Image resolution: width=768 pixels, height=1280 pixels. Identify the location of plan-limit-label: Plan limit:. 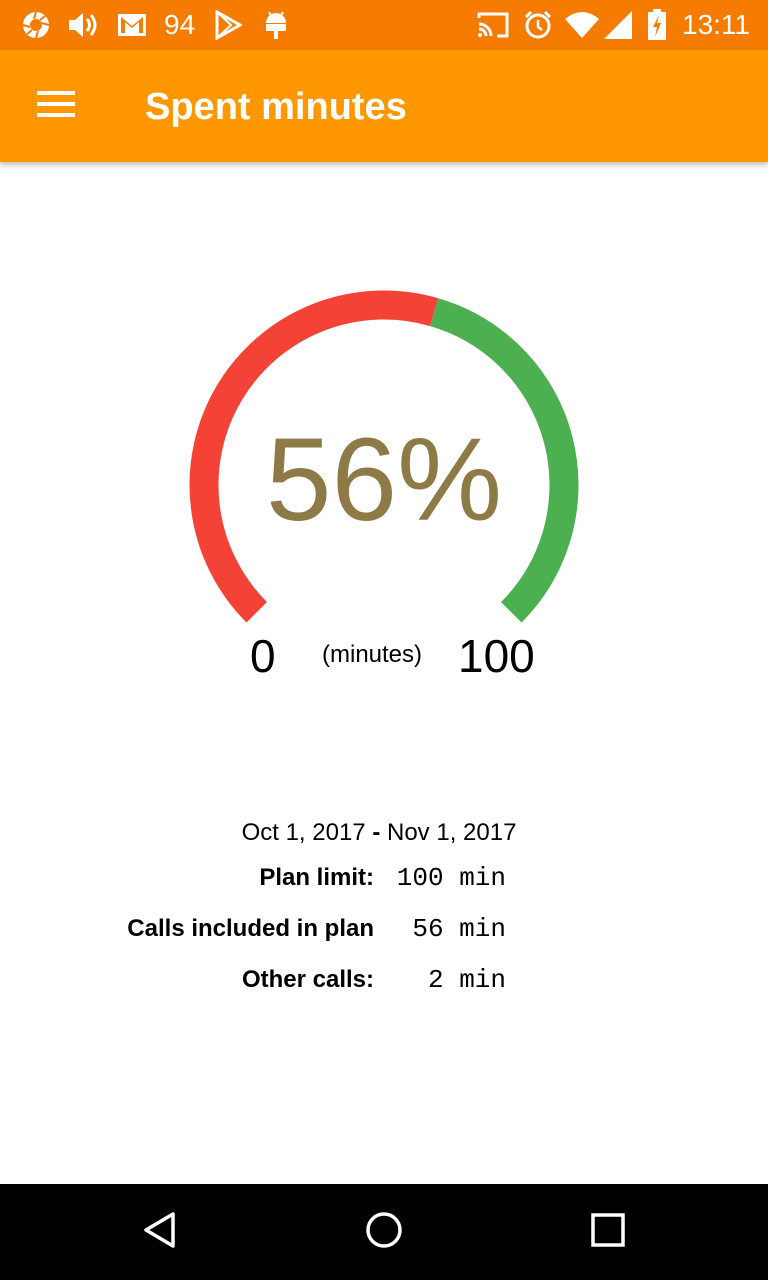
(316, 877).